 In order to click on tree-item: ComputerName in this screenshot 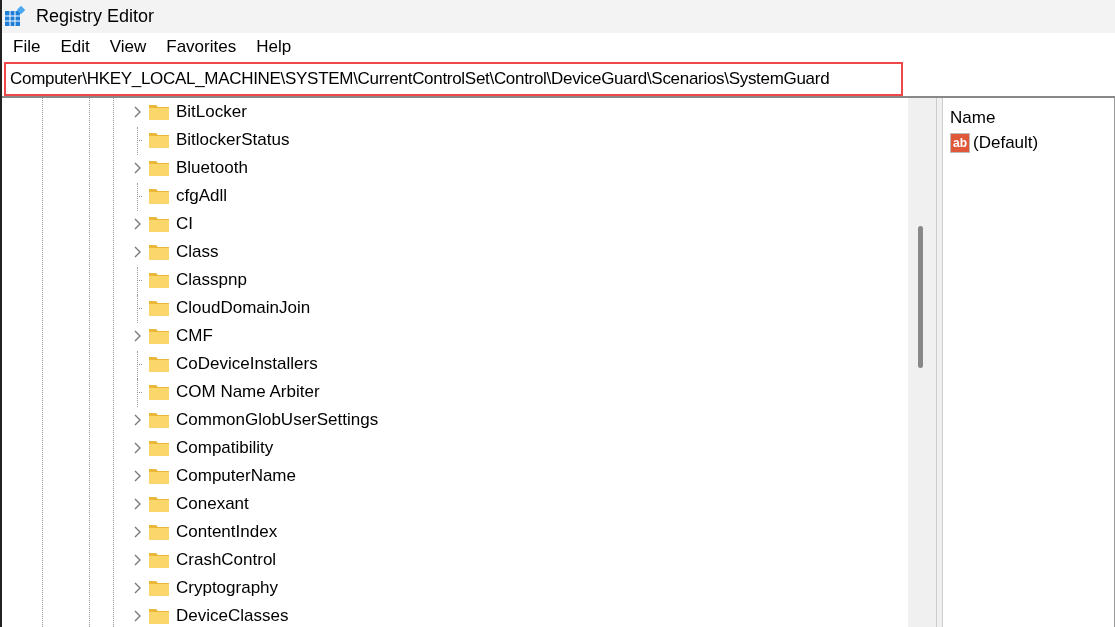, I will do `click(236, 476)`.